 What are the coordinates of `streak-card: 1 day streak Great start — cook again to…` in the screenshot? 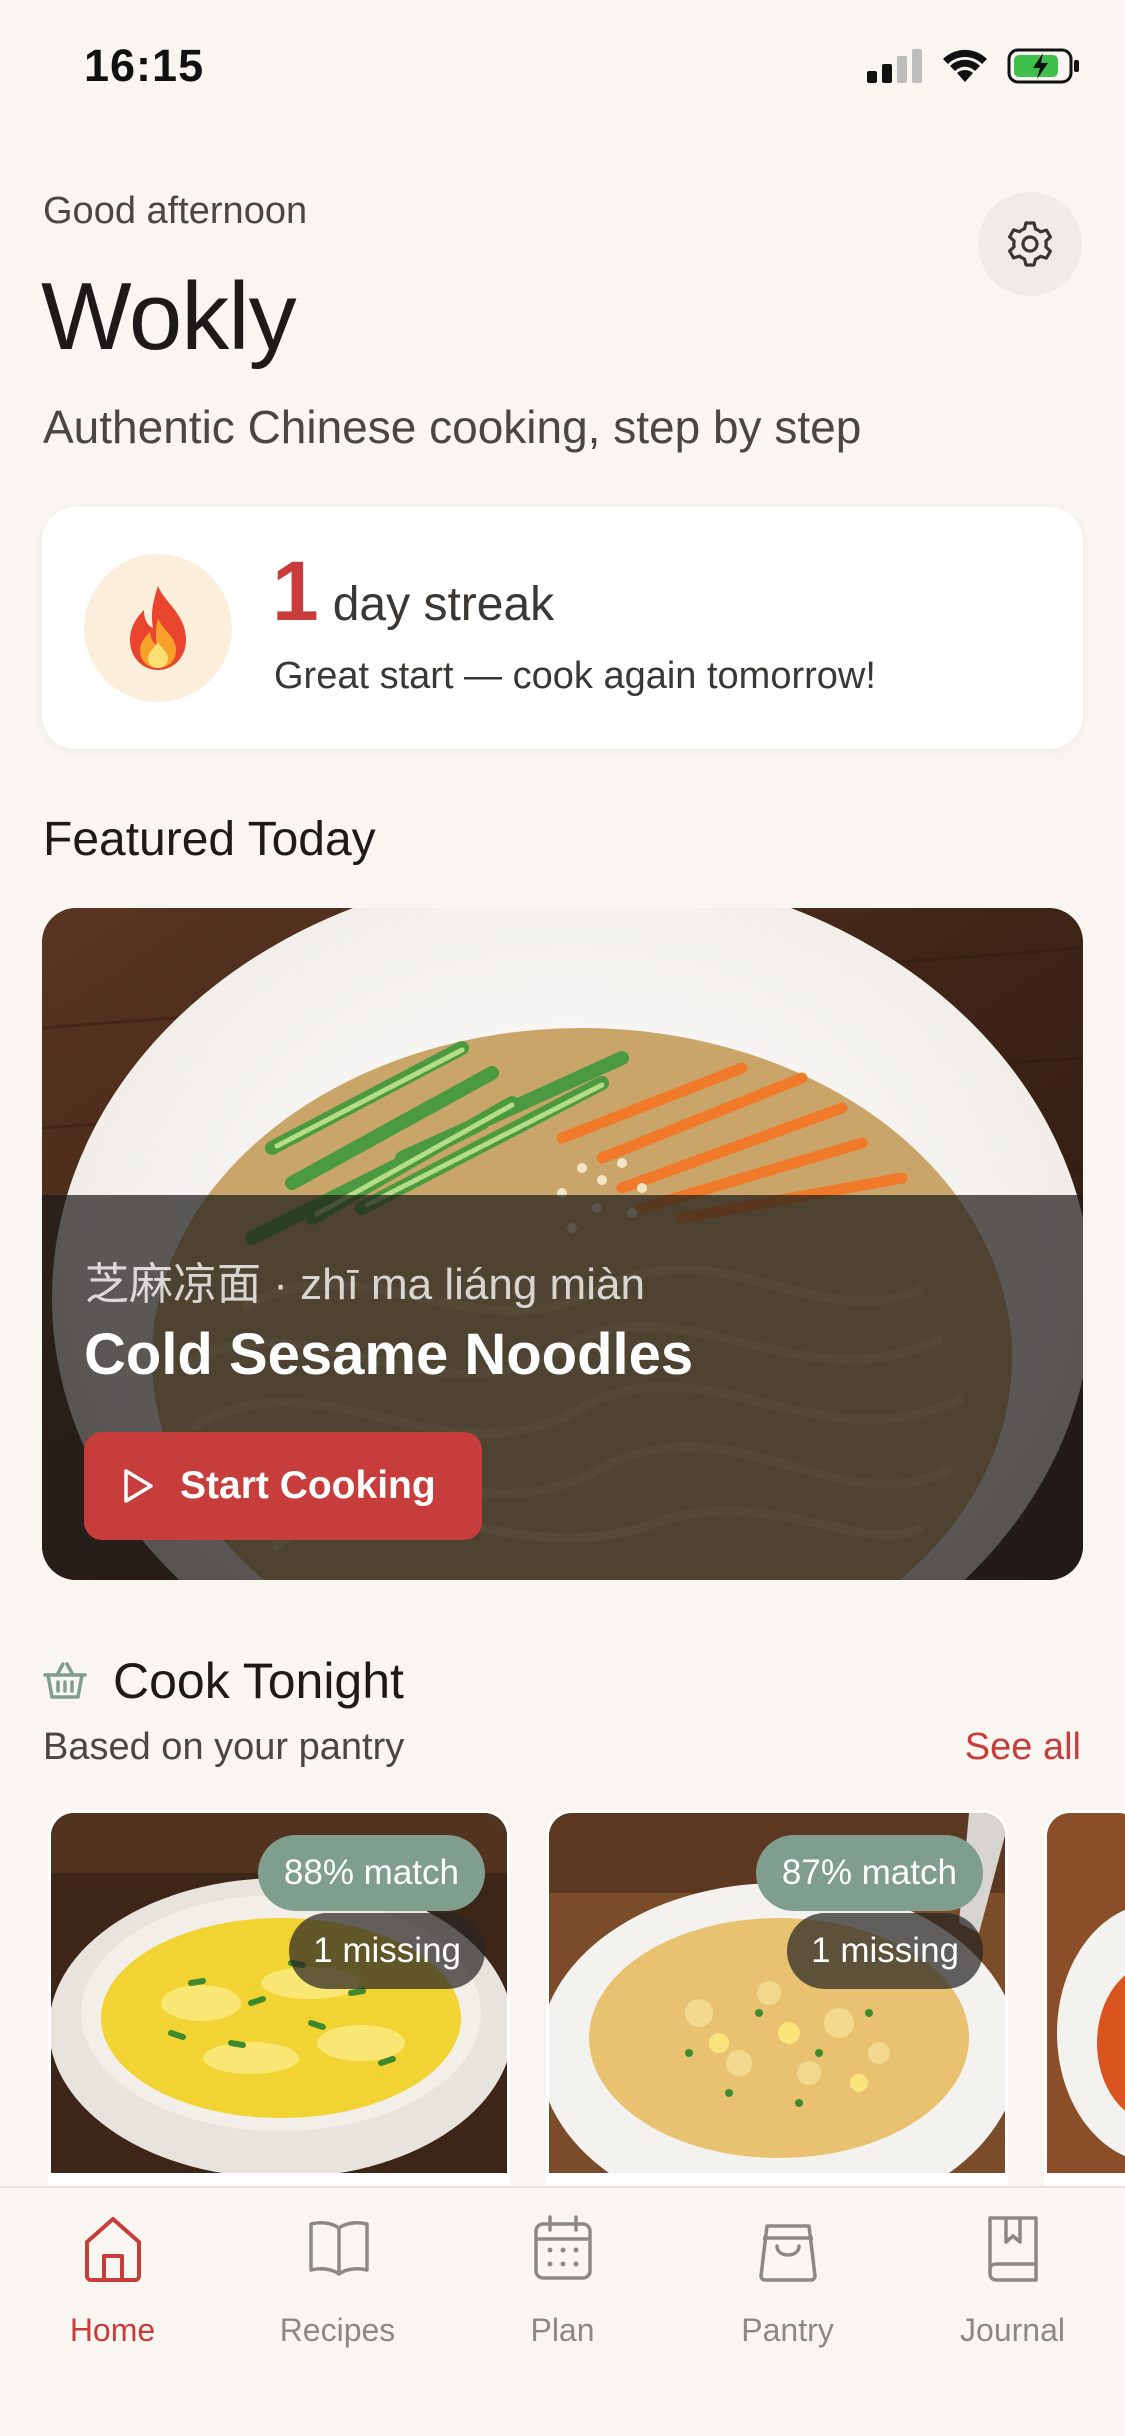 It's located at (562, 628).